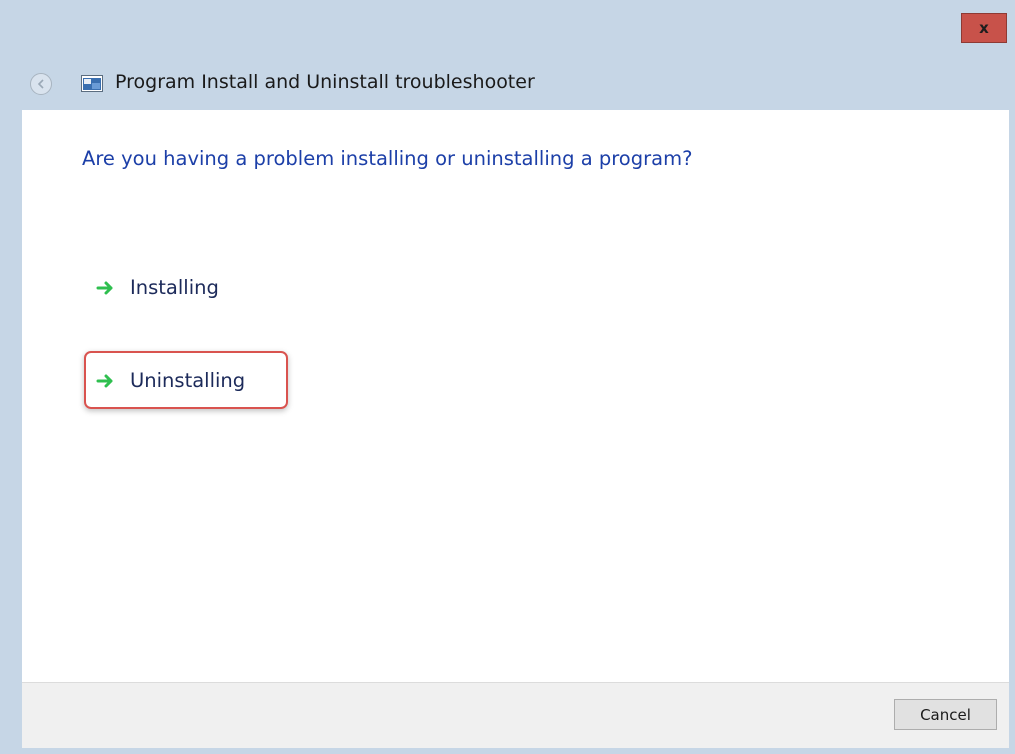 This screenshot has width=1015, height=754. I want to click on back-button, so click(41, 84).